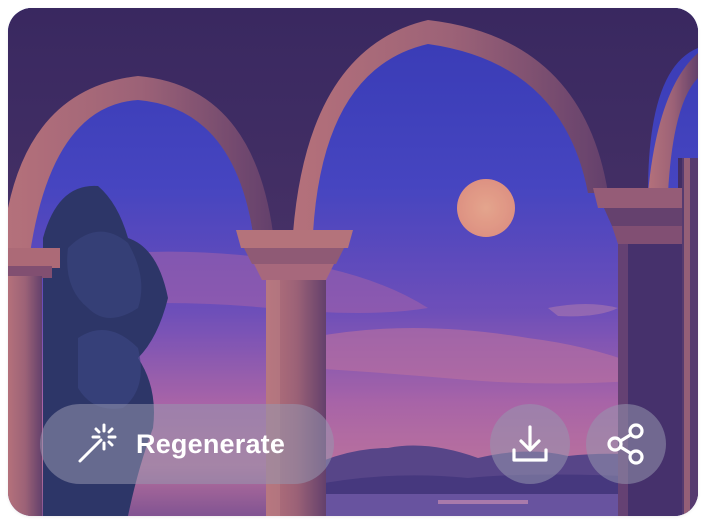 The width and height of the screenshot is (706, 524). I want to click on magic-wand-icon, so click(97, 443).